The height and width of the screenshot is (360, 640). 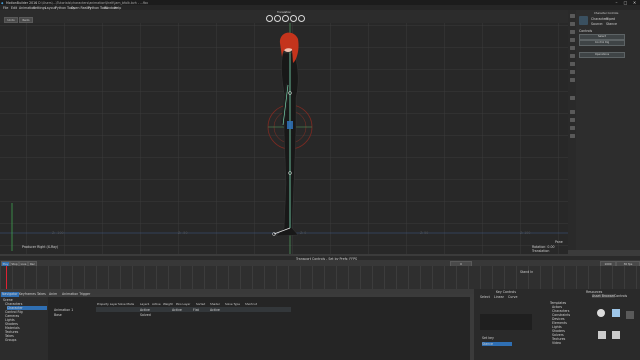 What do you see at coordinates (572, 343) in the screenshot?
I see `asset-video: Video` at bounding box center [572, 343].